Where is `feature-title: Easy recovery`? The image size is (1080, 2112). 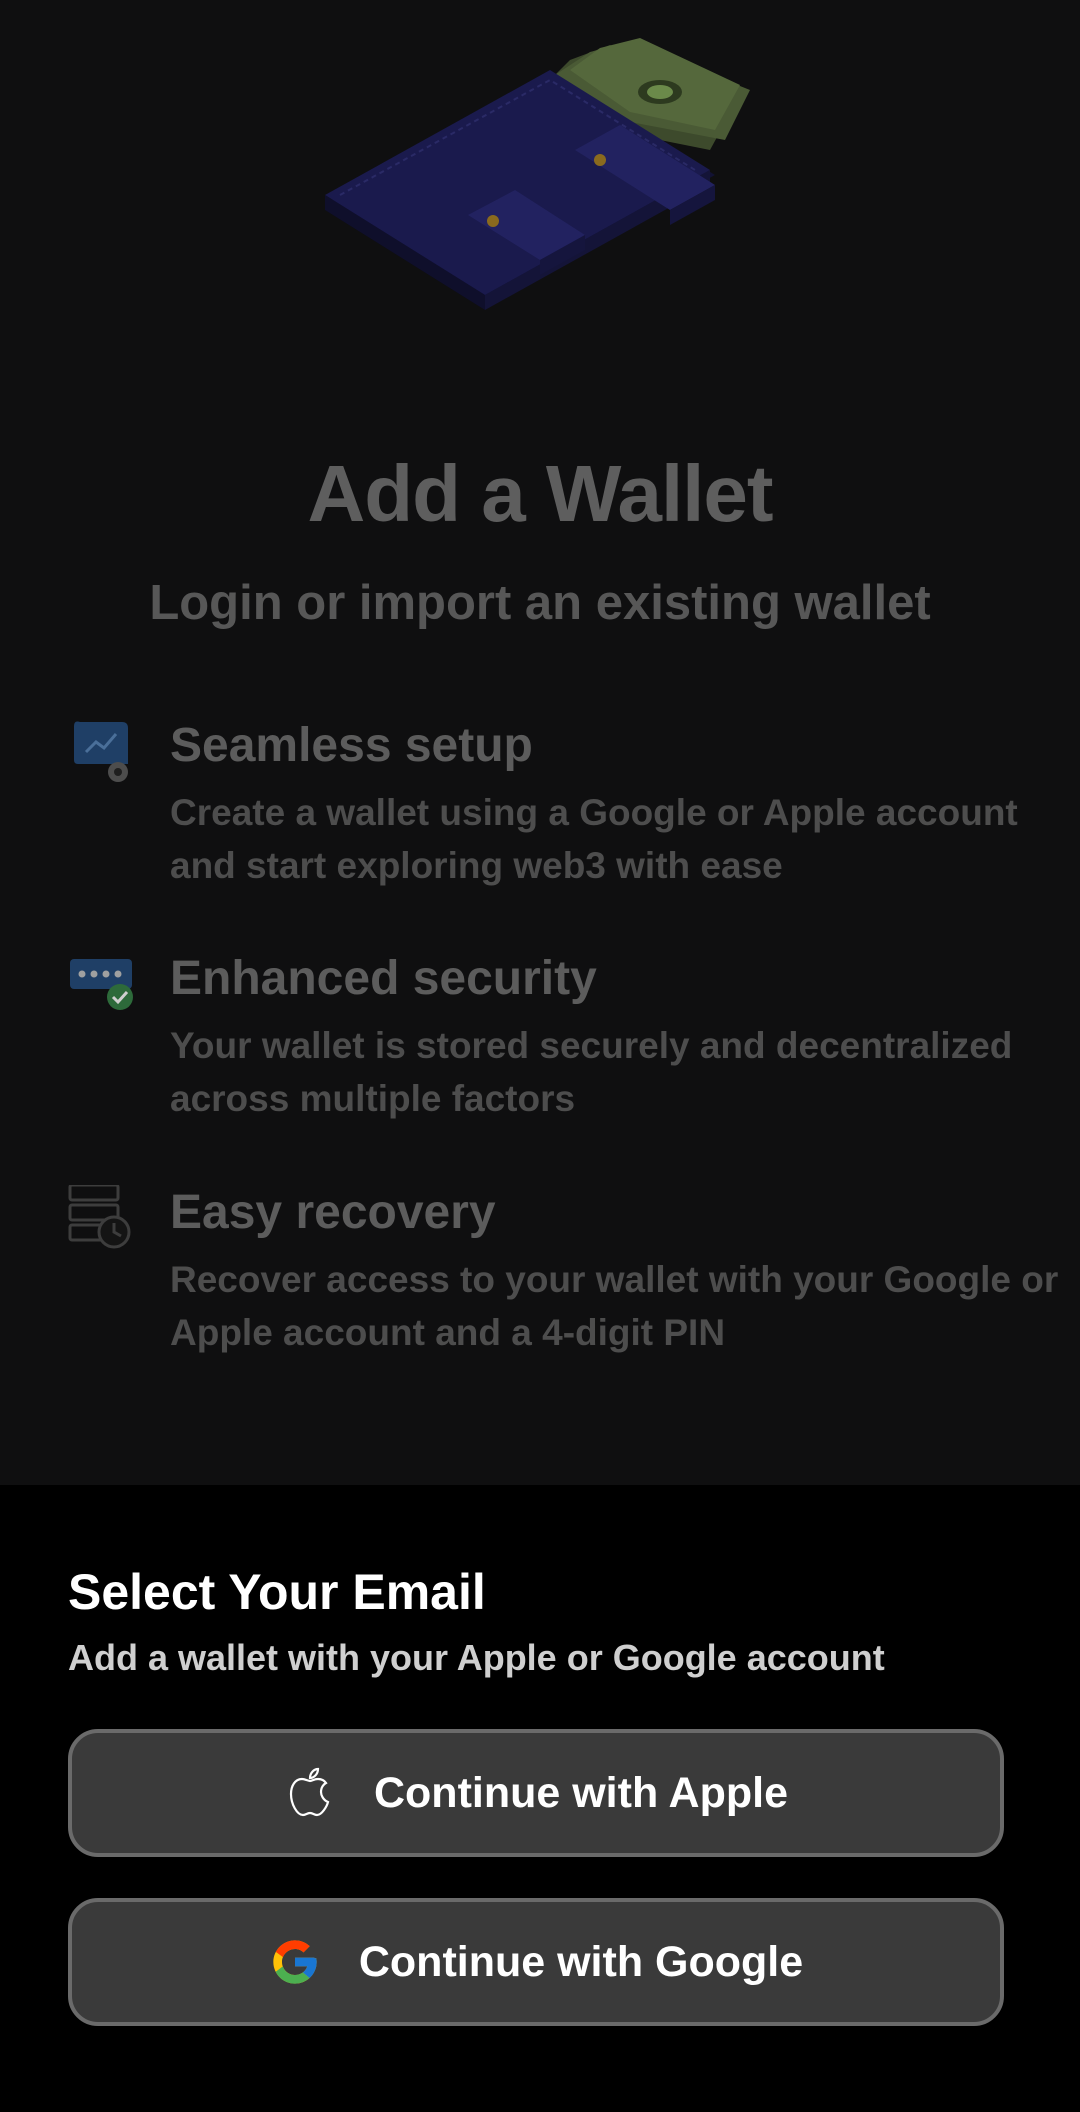 feature-title: Easy recovery is located at coordinates (333, 1212).